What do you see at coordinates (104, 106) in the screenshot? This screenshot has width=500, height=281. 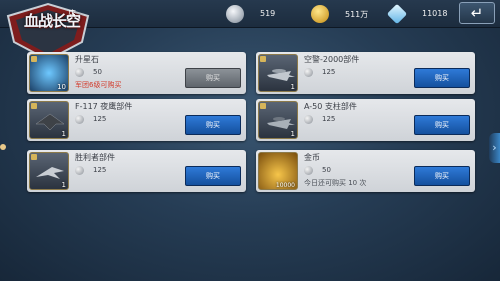 I see `item-name: F-117 夜鹰部件` at bounding box center [104, 106].